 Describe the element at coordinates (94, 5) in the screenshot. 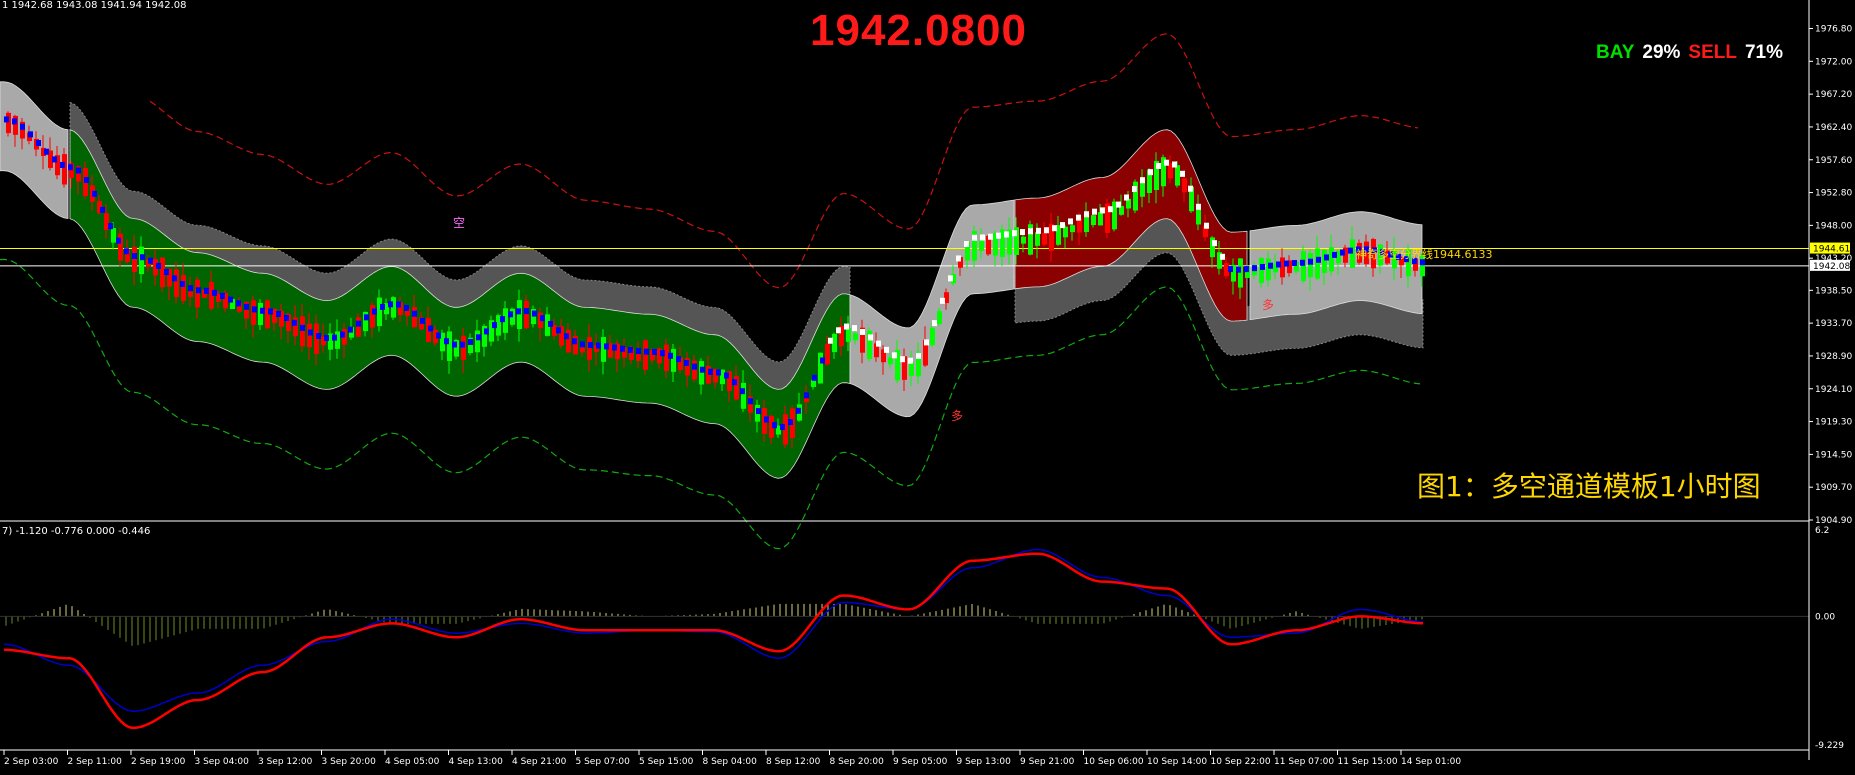

I see `ohlc-readout: 1 1942.68 1943.08 1941.94 1942.08` at that location.